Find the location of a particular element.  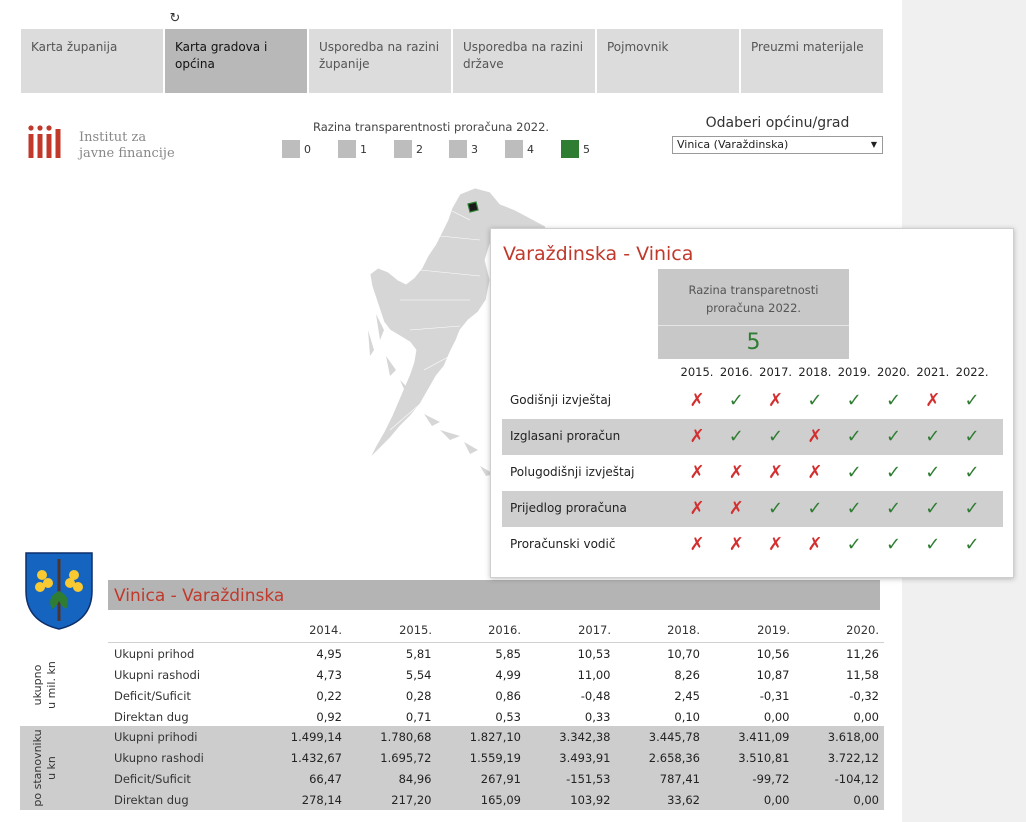

legend-label: 2 is located at coordinates (419, 149).